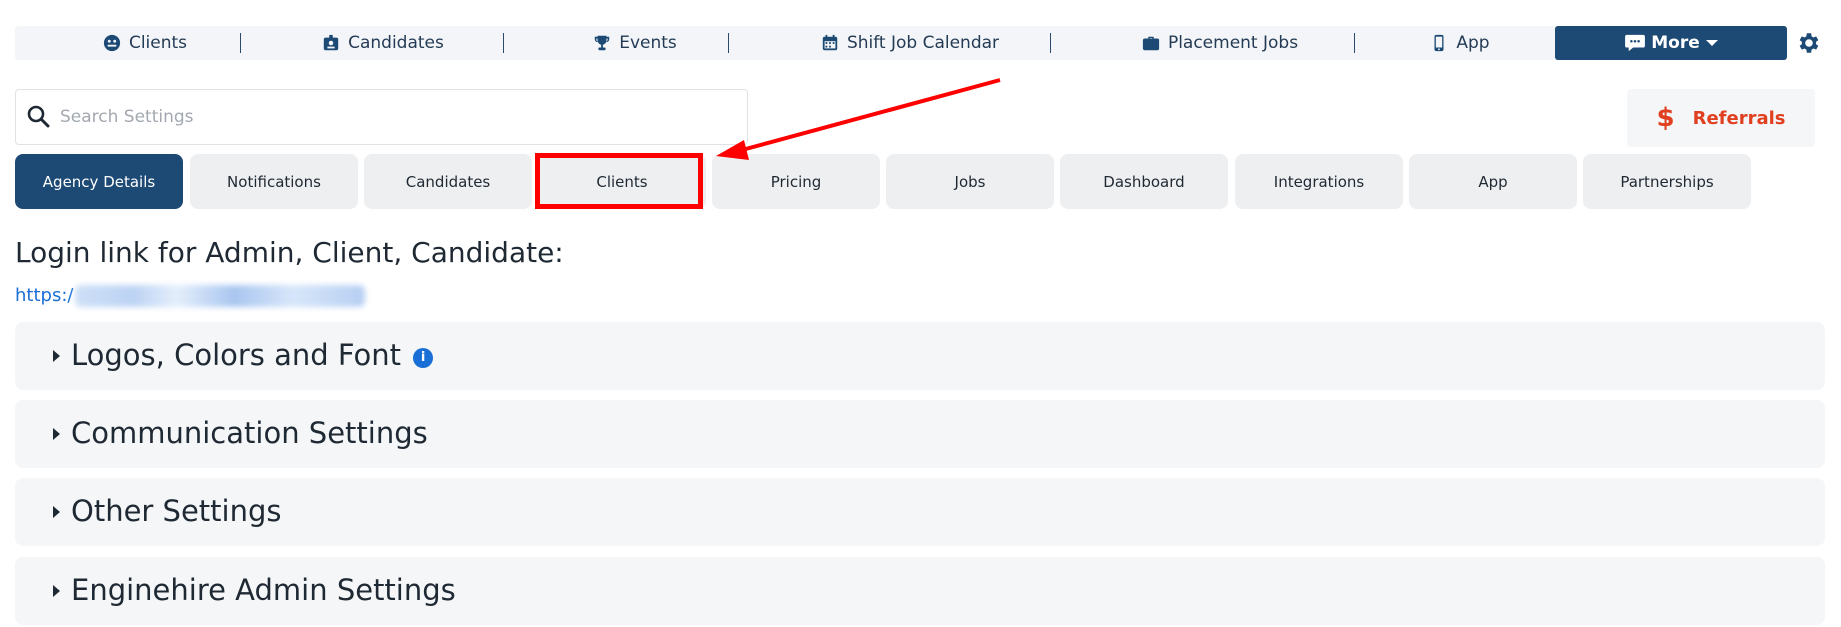 The height and width of the screenshot is (627, 1841). Describe the element at coordinates (396, 43) in the screenshot. I see `nav-candidates-label: Candidates` at that location.